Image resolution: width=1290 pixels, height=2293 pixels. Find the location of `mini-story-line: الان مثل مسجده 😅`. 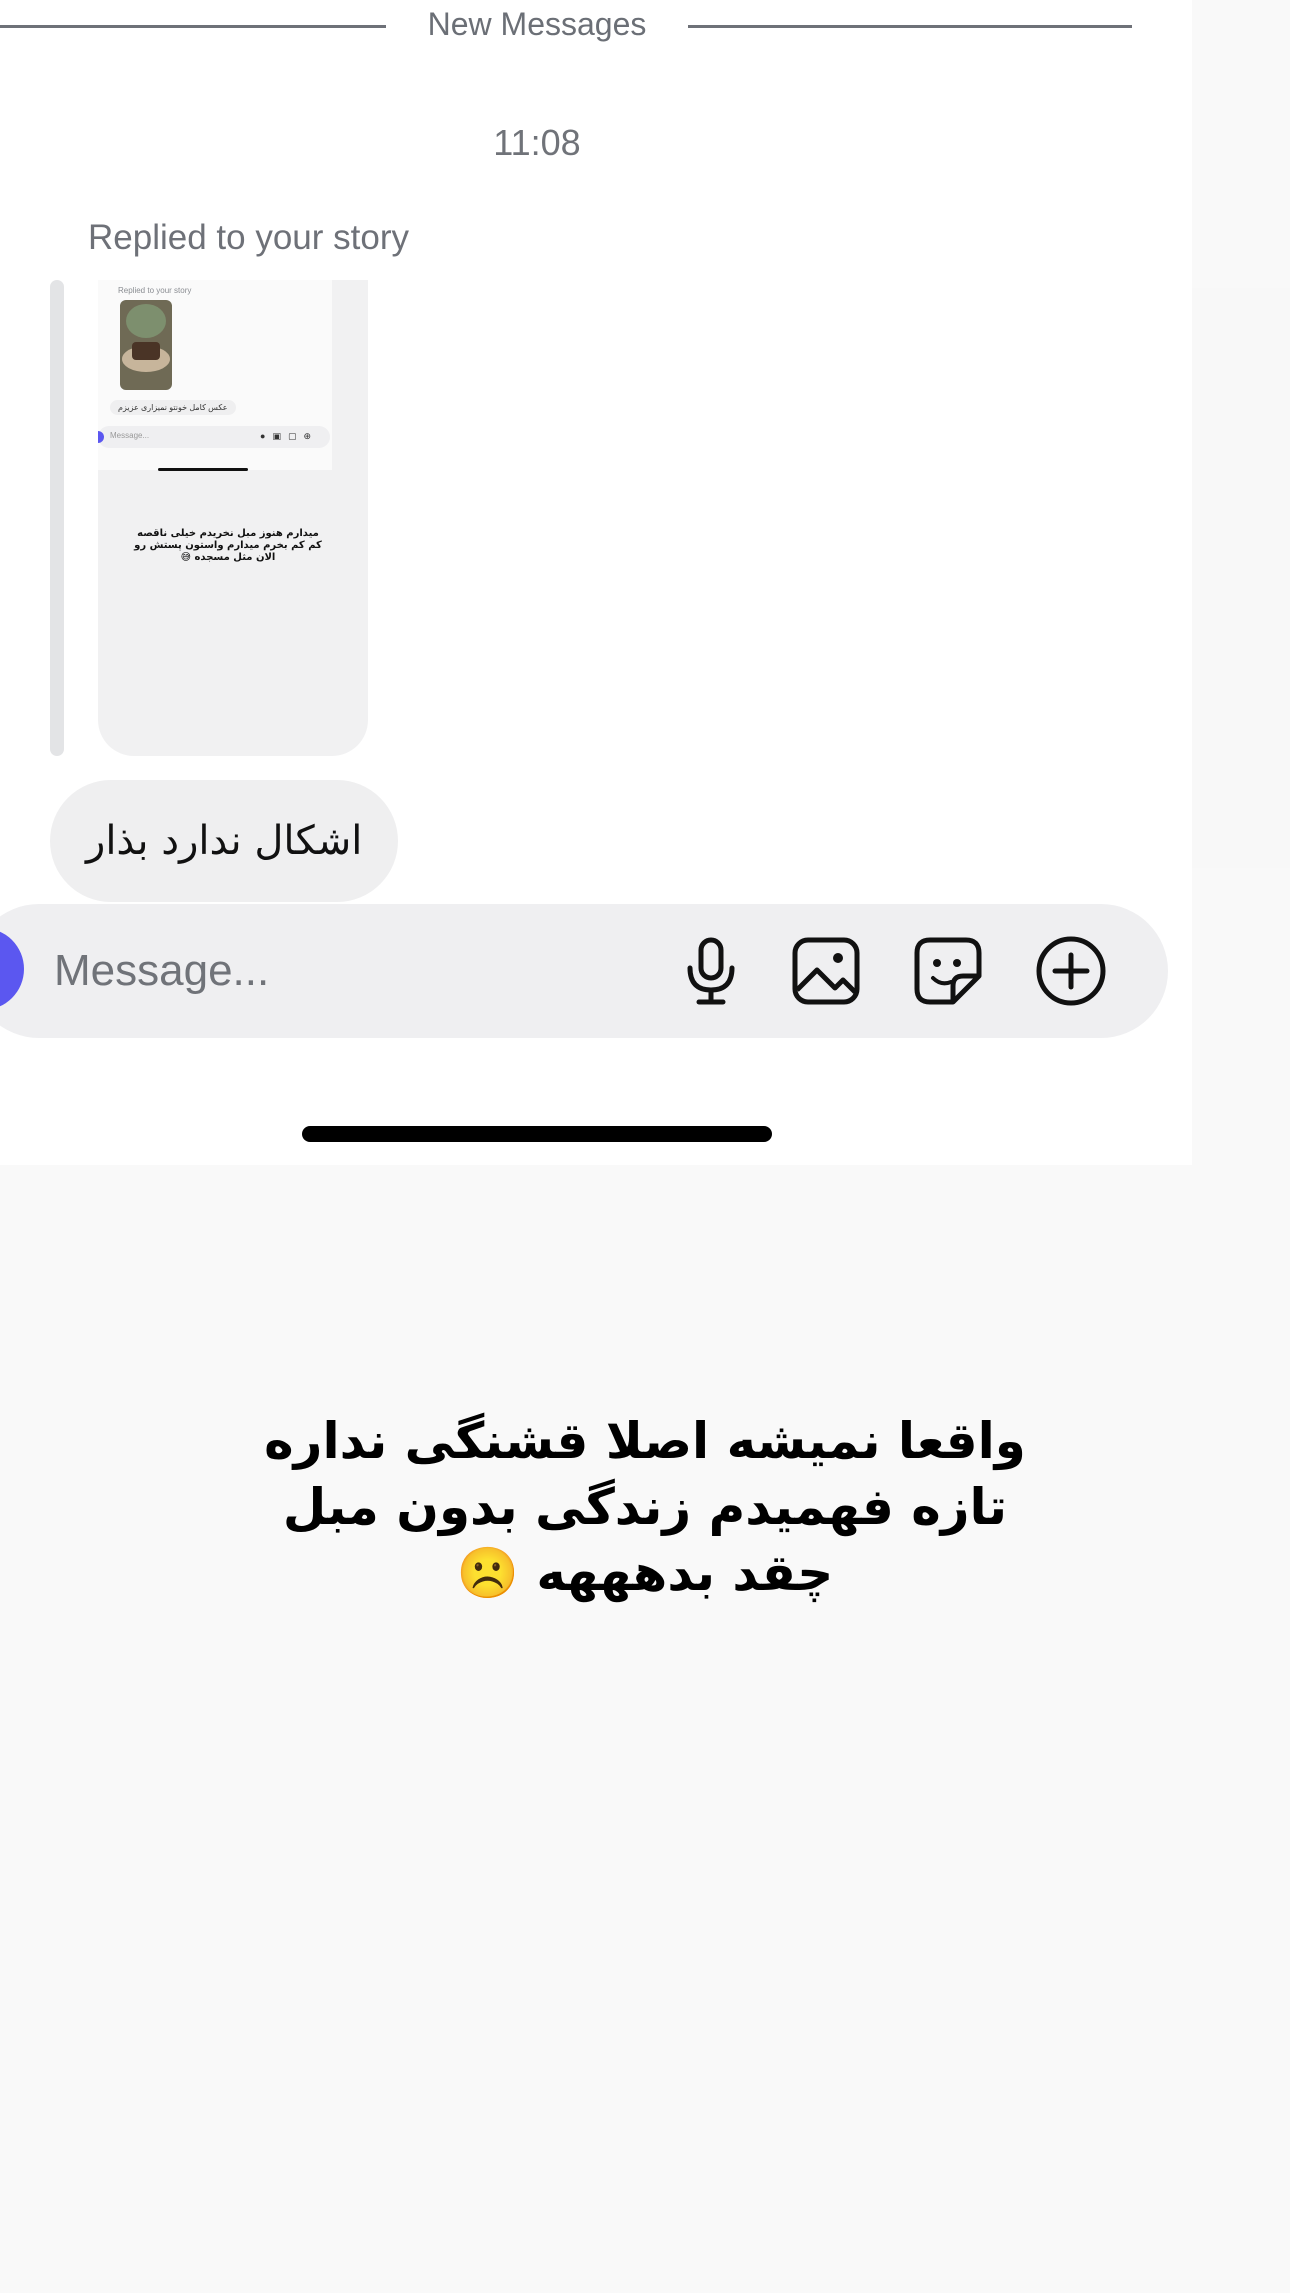

mini-story-line: الان مثل مسجده 😅 is located at coordinates (228, 557).